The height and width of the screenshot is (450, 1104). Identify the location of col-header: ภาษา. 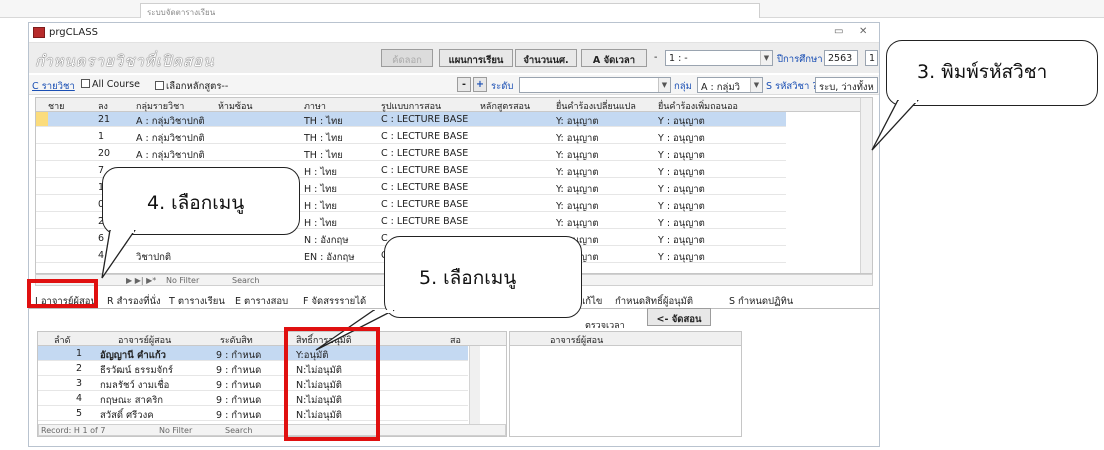
(315, 106).